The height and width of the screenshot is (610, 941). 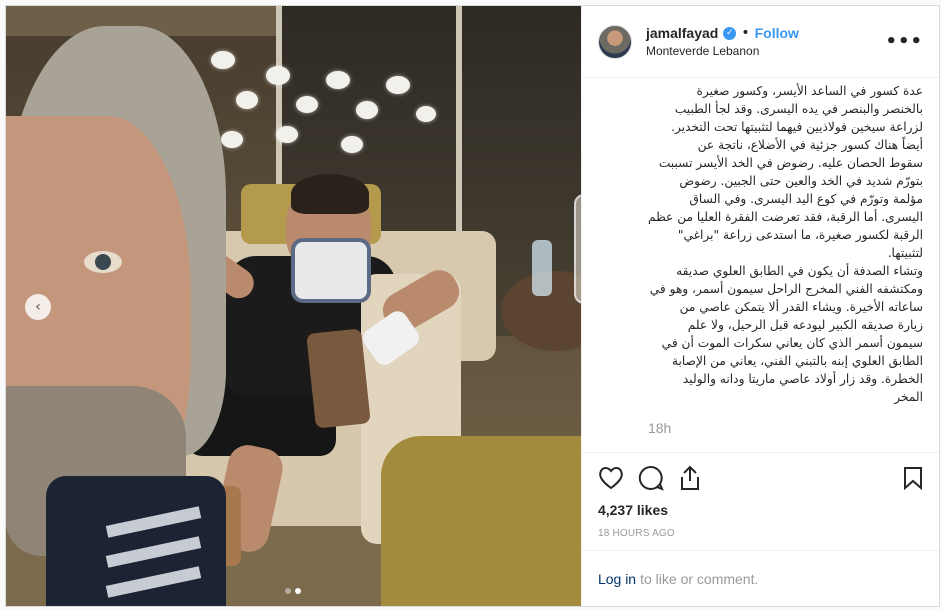 I want to click on verified-badge-icon: ✓, so click(x=730, y=33).